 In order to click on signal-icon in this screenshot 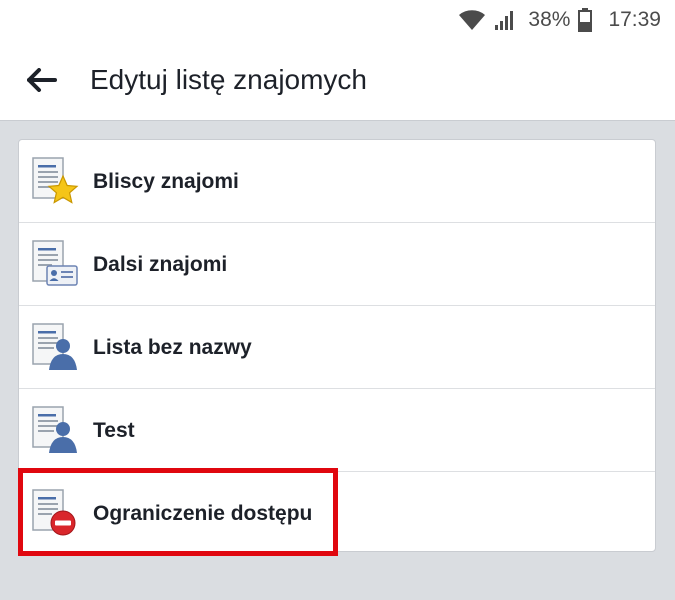, I will do `click(505, 20)`.